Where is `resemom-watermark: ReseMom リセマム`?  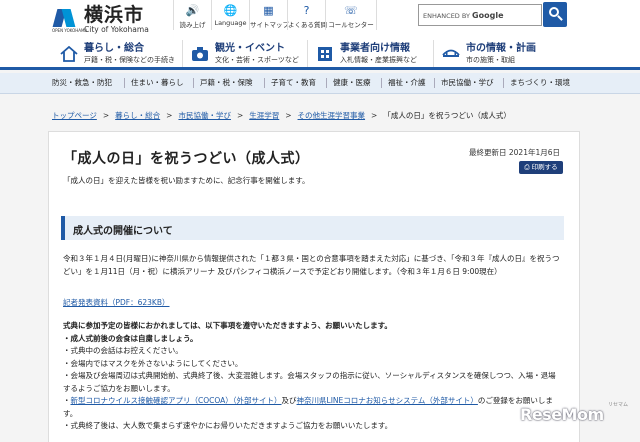 resemom-watermark: ReseMom リセマム is located at coordinates (574, 413).